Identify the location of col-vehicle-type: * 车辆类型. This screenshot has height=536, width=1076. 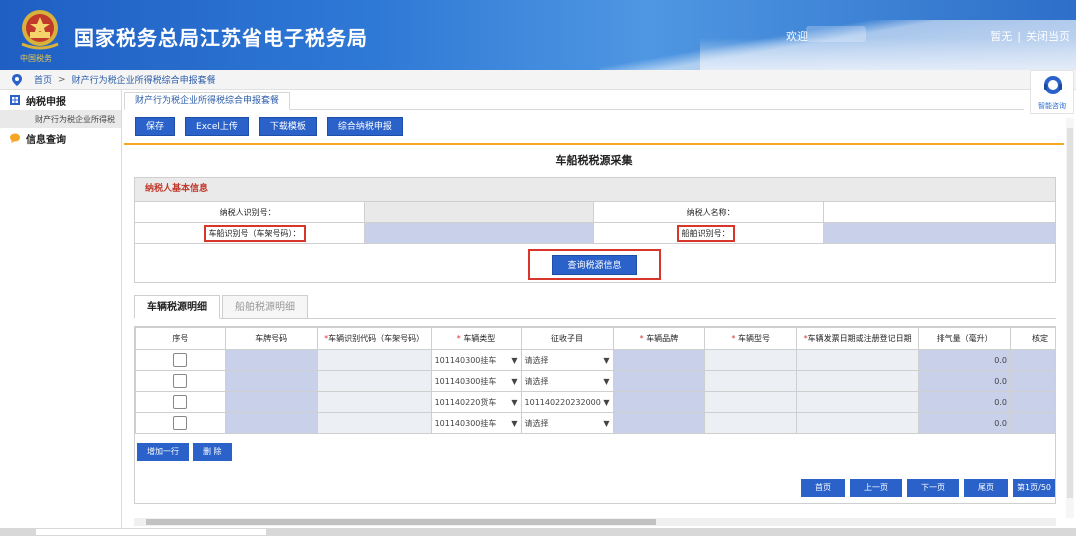
(476, 338).